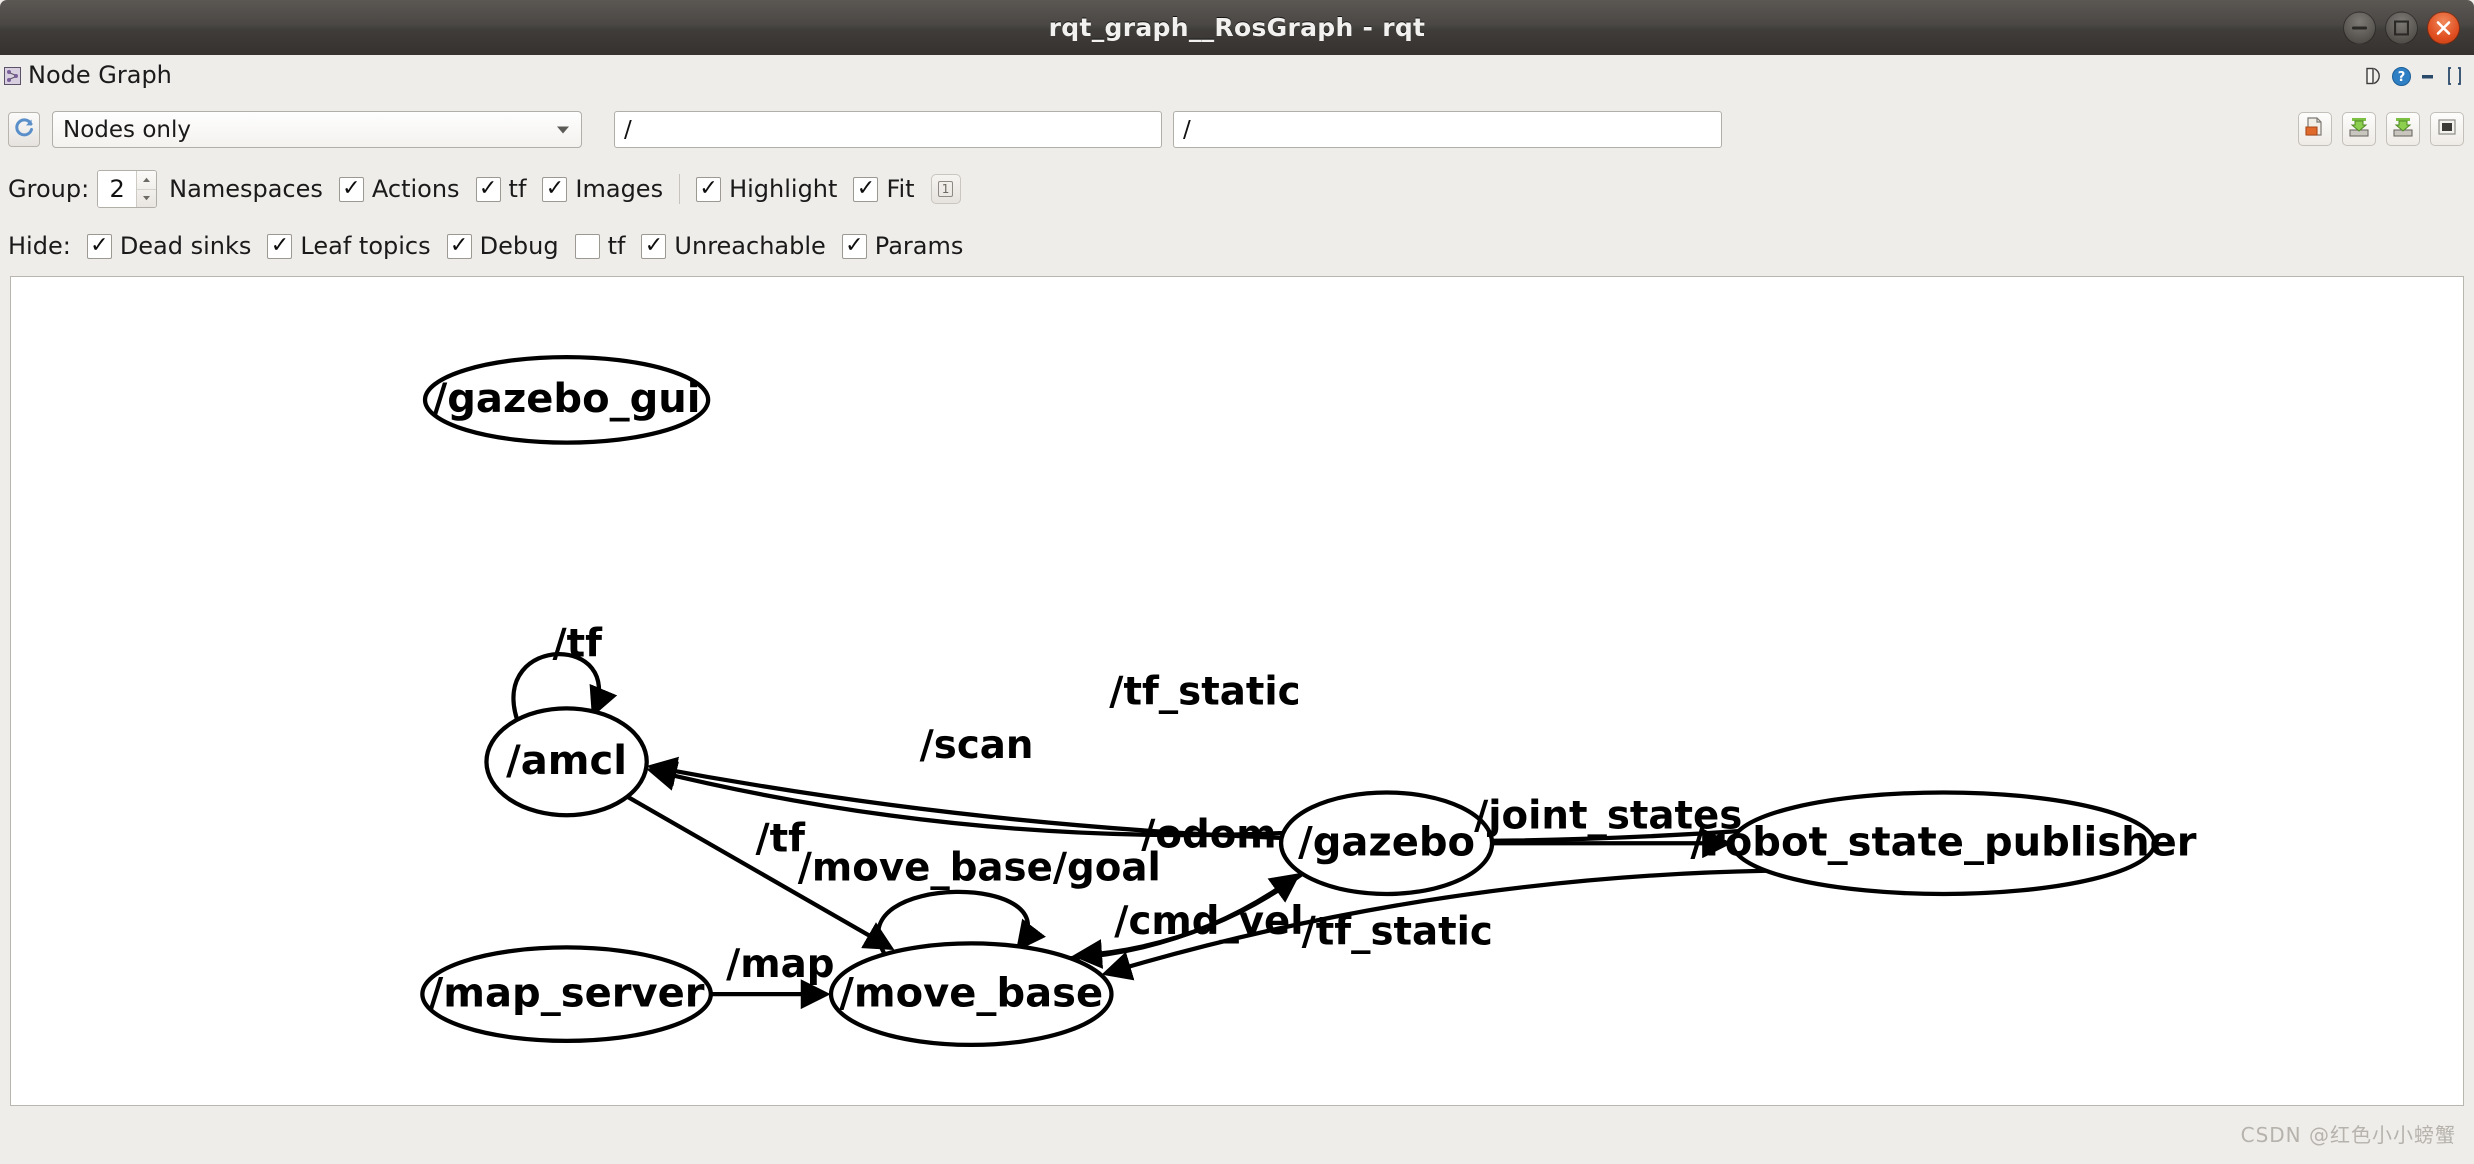  I want to click on close-button, so click(2443, 27).